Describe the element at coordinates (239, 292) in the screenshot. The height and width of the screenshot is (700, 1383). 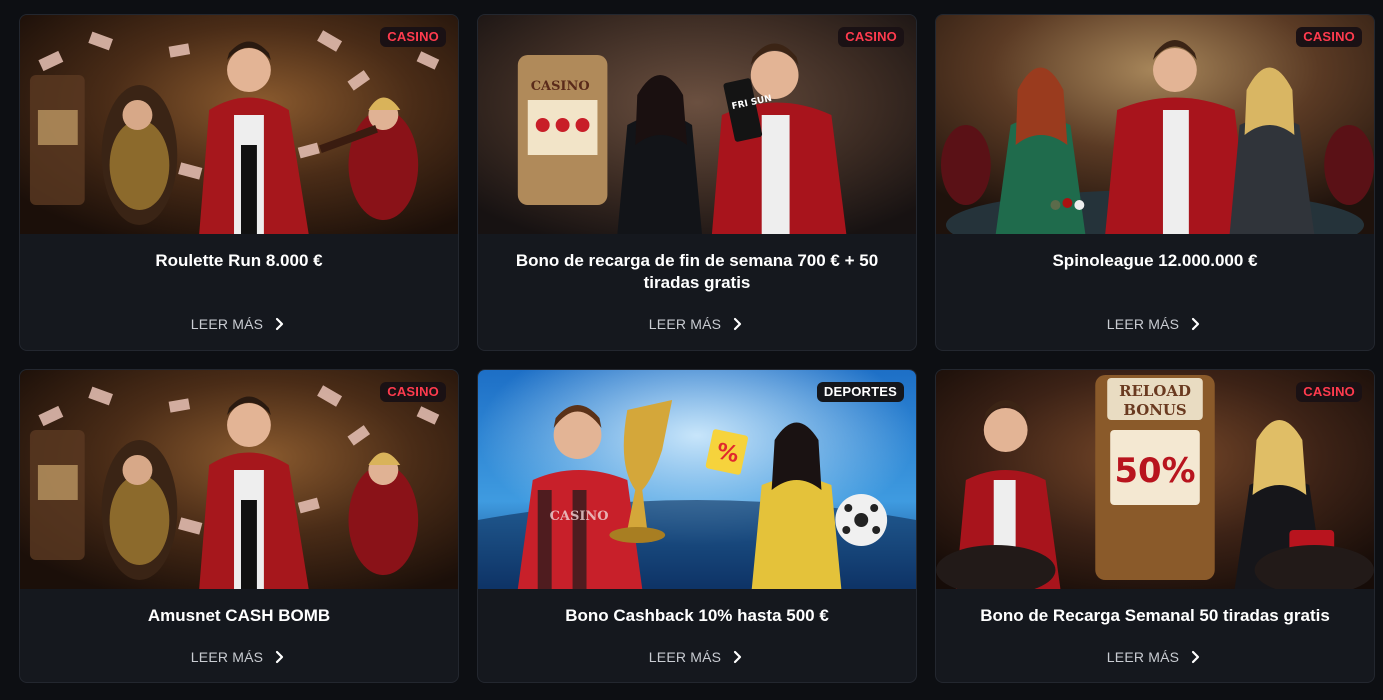
I see `promo-body: Roulette Run 8.000 € LEER MÁS` at that location.